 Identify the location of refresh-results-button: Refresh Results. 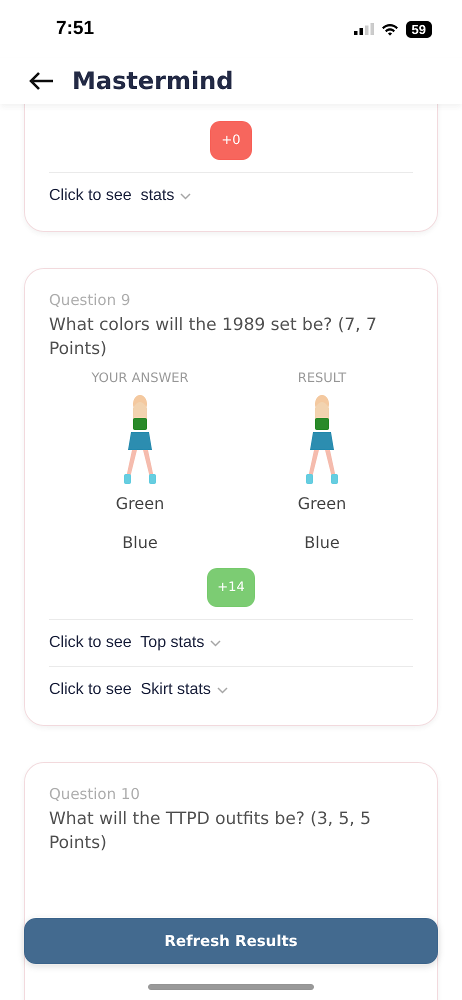
(231, 941).